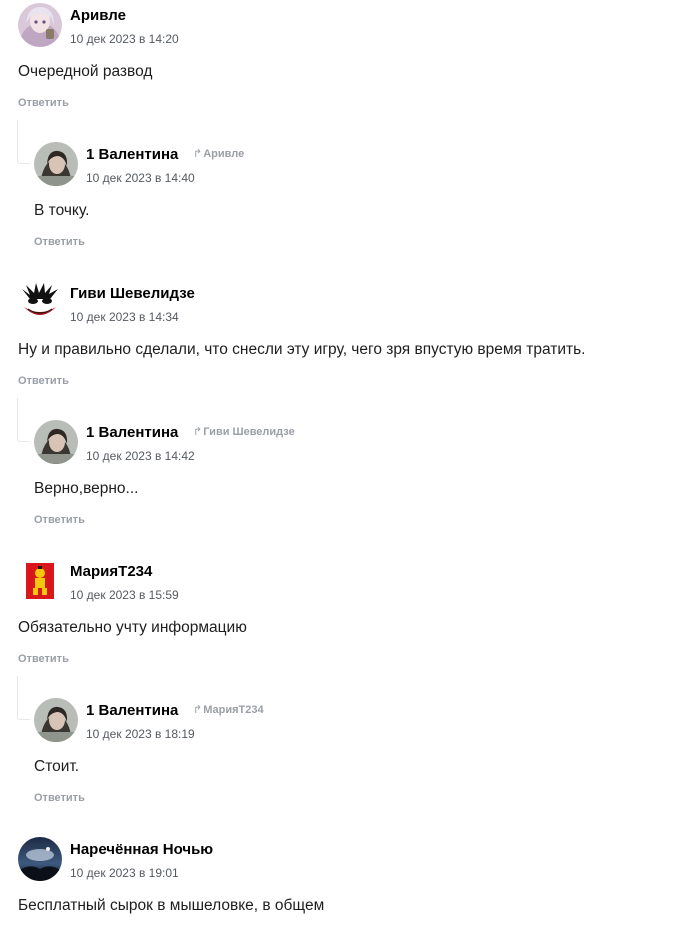 Image resolution: width=691 pixels, height=928 pixels. What do you see at coordinates (111, 572) in the screenshot?
I see `comment-author: МарияТ234` at bounding box center [111, 572].